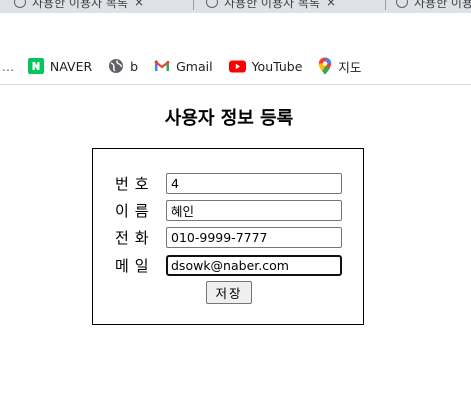 The image size is (471, 409). Describe the element at coordinates (134, 66) in the screenshot. I see `bookmark-label: b` at that location.